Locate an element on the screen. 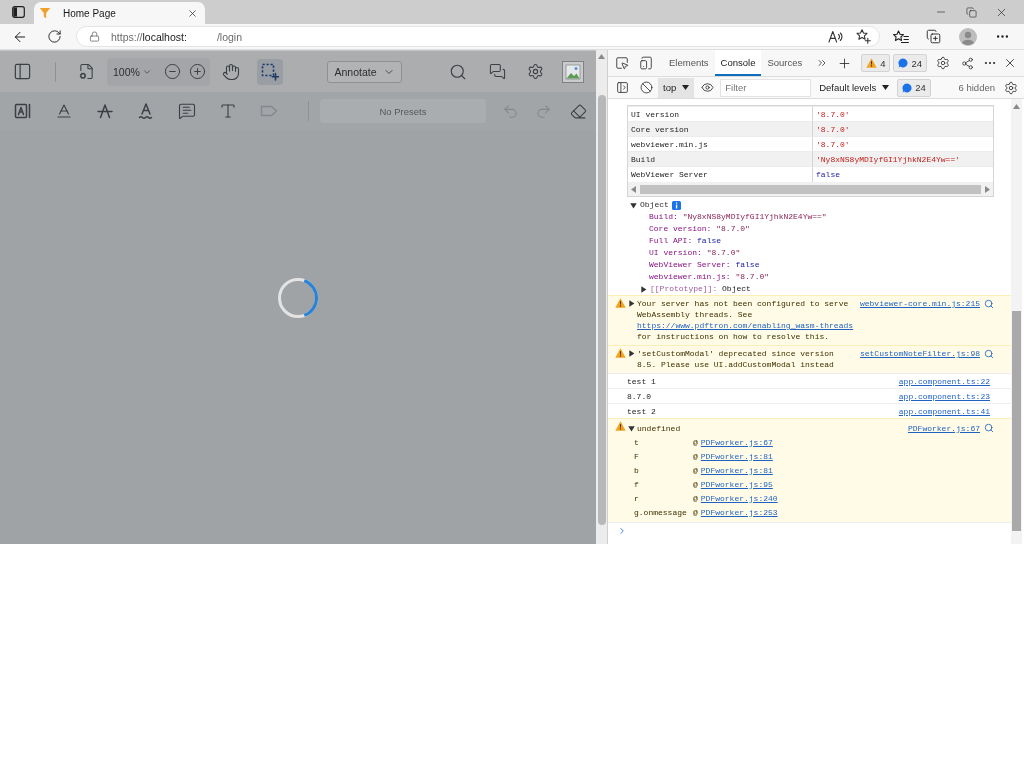 This screenshot has height=767, width=1024. refresh-icon is located at coordinates (54, 36).